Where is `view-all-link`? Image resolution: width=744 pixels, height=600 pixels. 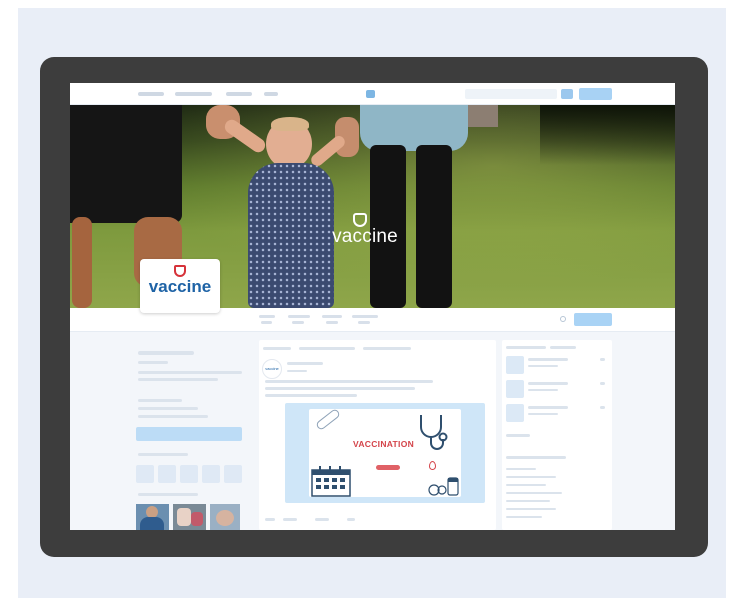
view-all-link is located at coordinates (518, 435).